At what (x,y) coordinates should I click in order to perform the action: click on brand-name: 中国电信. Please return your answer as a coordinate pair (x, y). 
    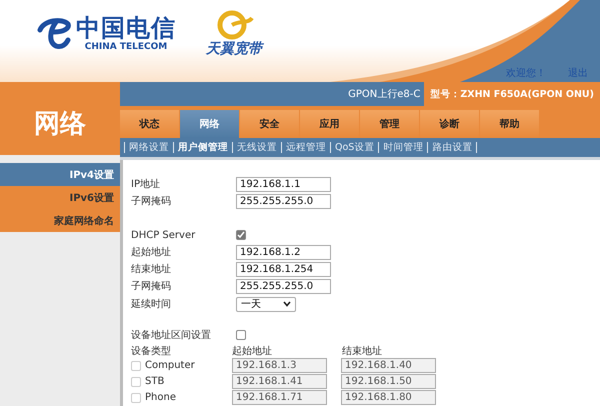
    Looking at the image, I should click on (126, 28).